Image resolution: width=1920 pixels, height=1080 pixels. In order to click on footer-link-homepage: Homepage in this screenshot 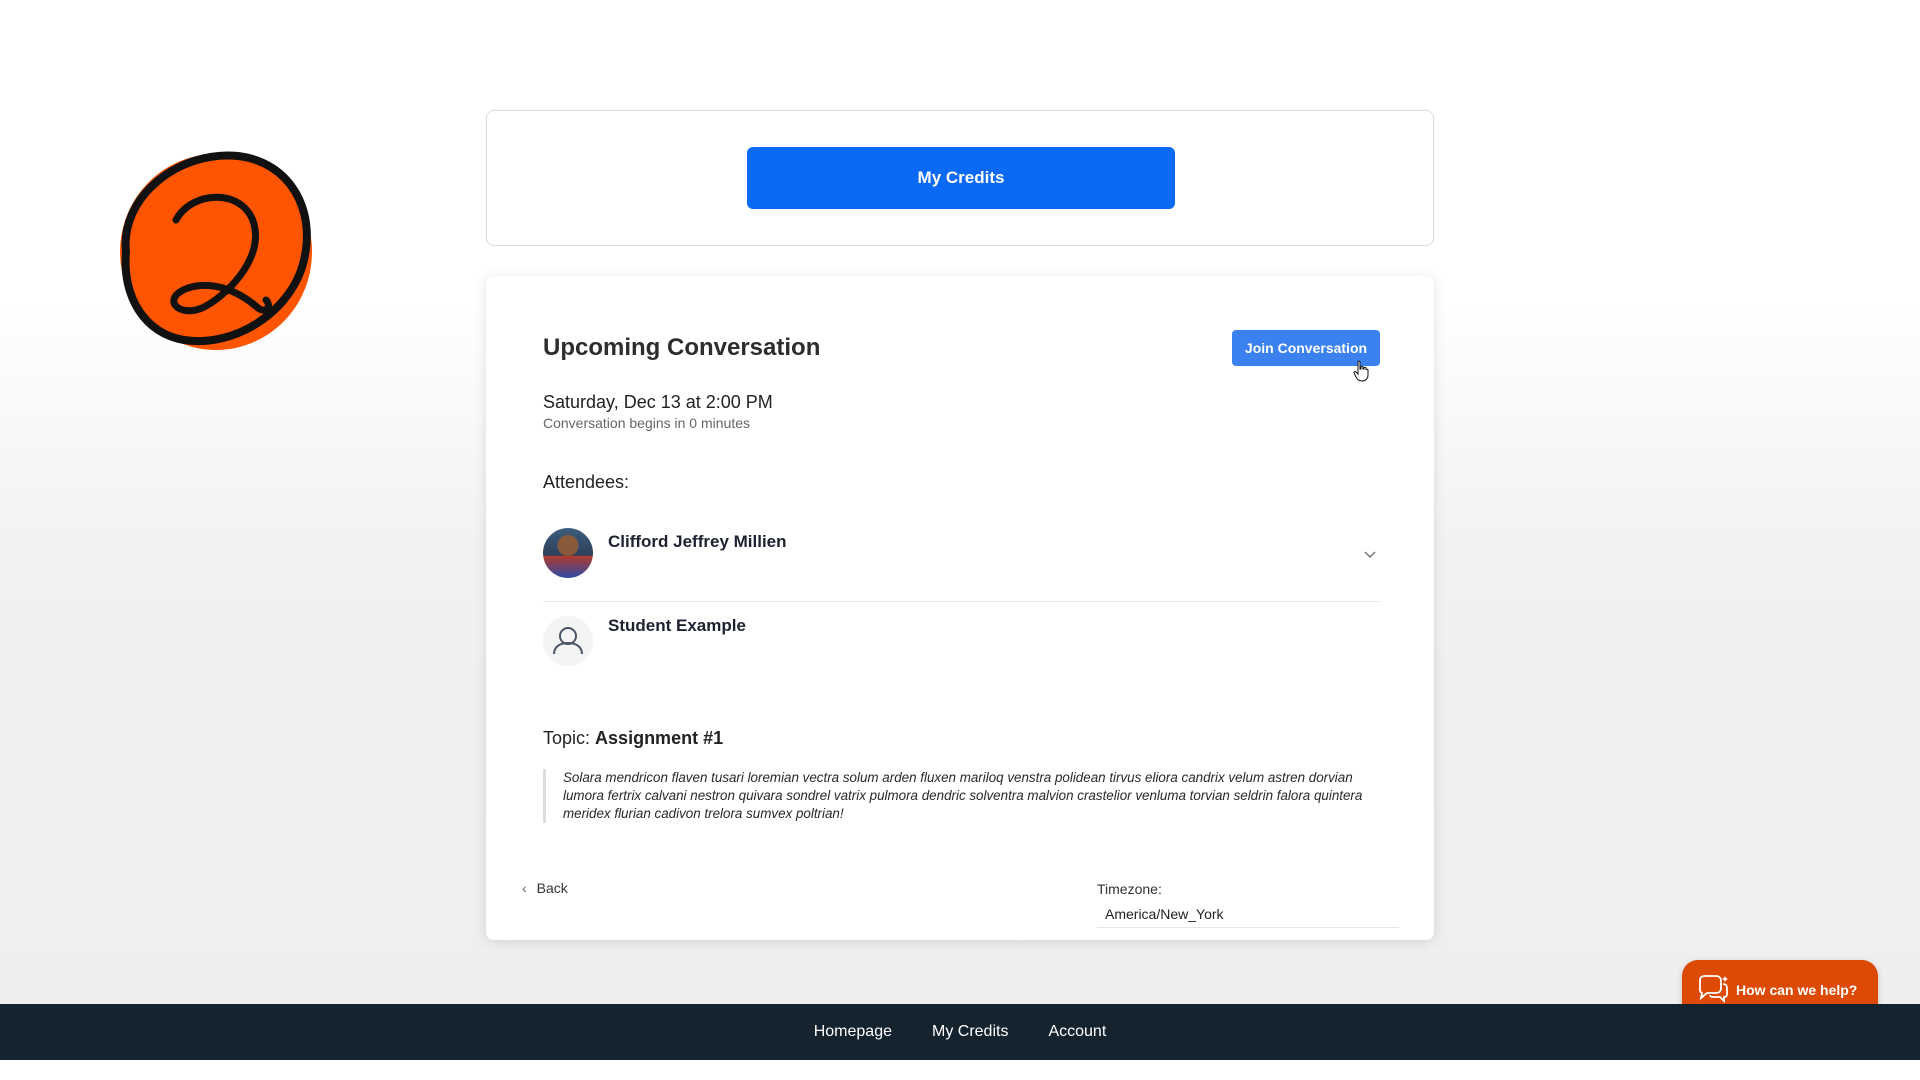, I will do `click(853, 1032)`.